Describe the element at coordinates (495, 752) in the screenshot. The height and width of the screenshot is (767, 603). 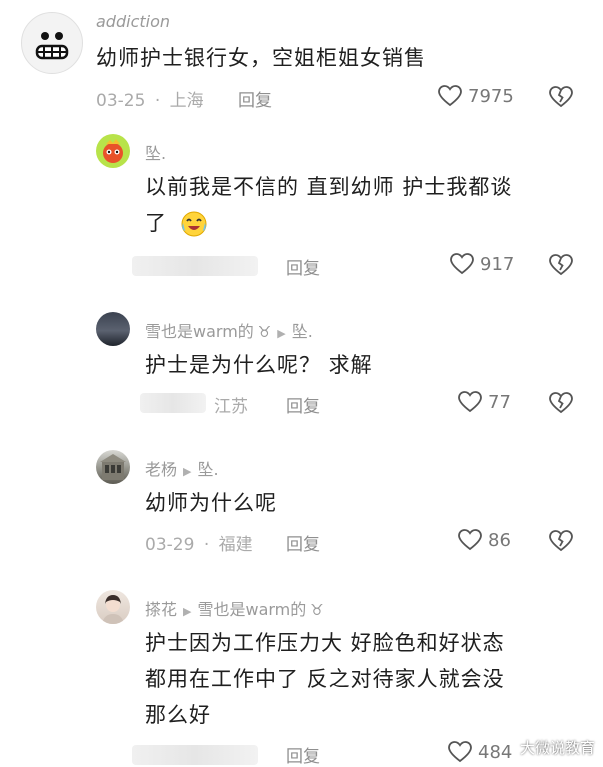
I see `like-count: 484` at that location.